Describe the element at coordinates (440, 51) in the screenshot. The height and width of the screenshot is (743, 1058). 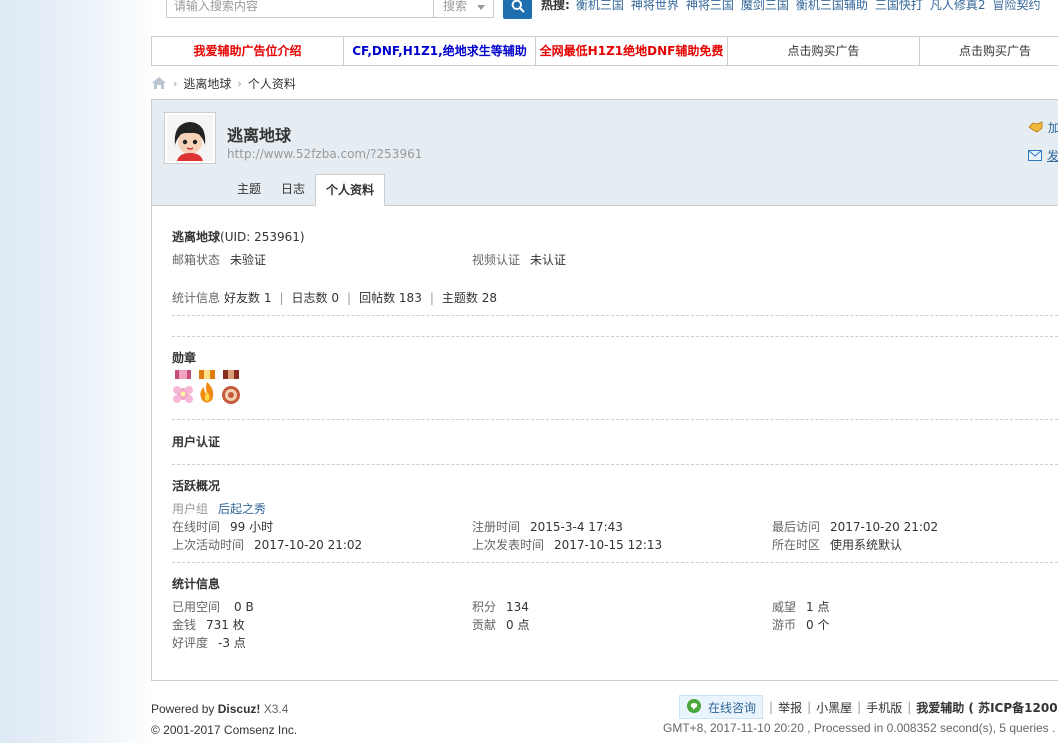
I see `ad-link: CF,DNF,H1Z1,绝地求生等辅助` at that location.